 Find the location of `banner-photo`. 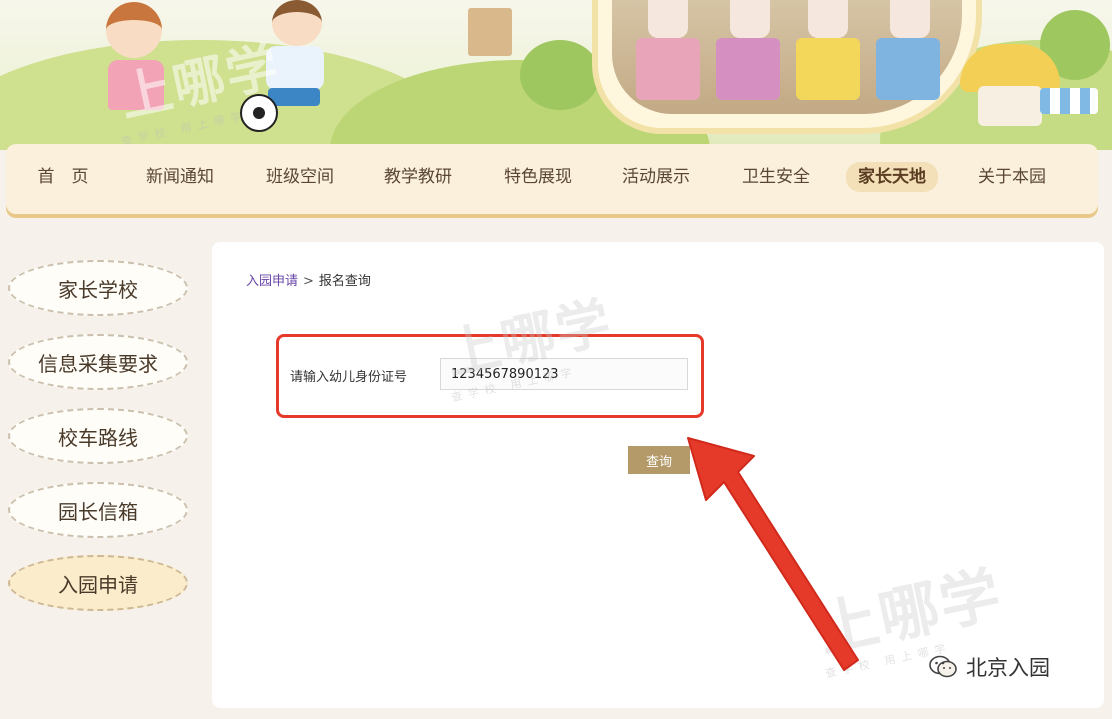

banner-photo is located at coordinates (787, 67).